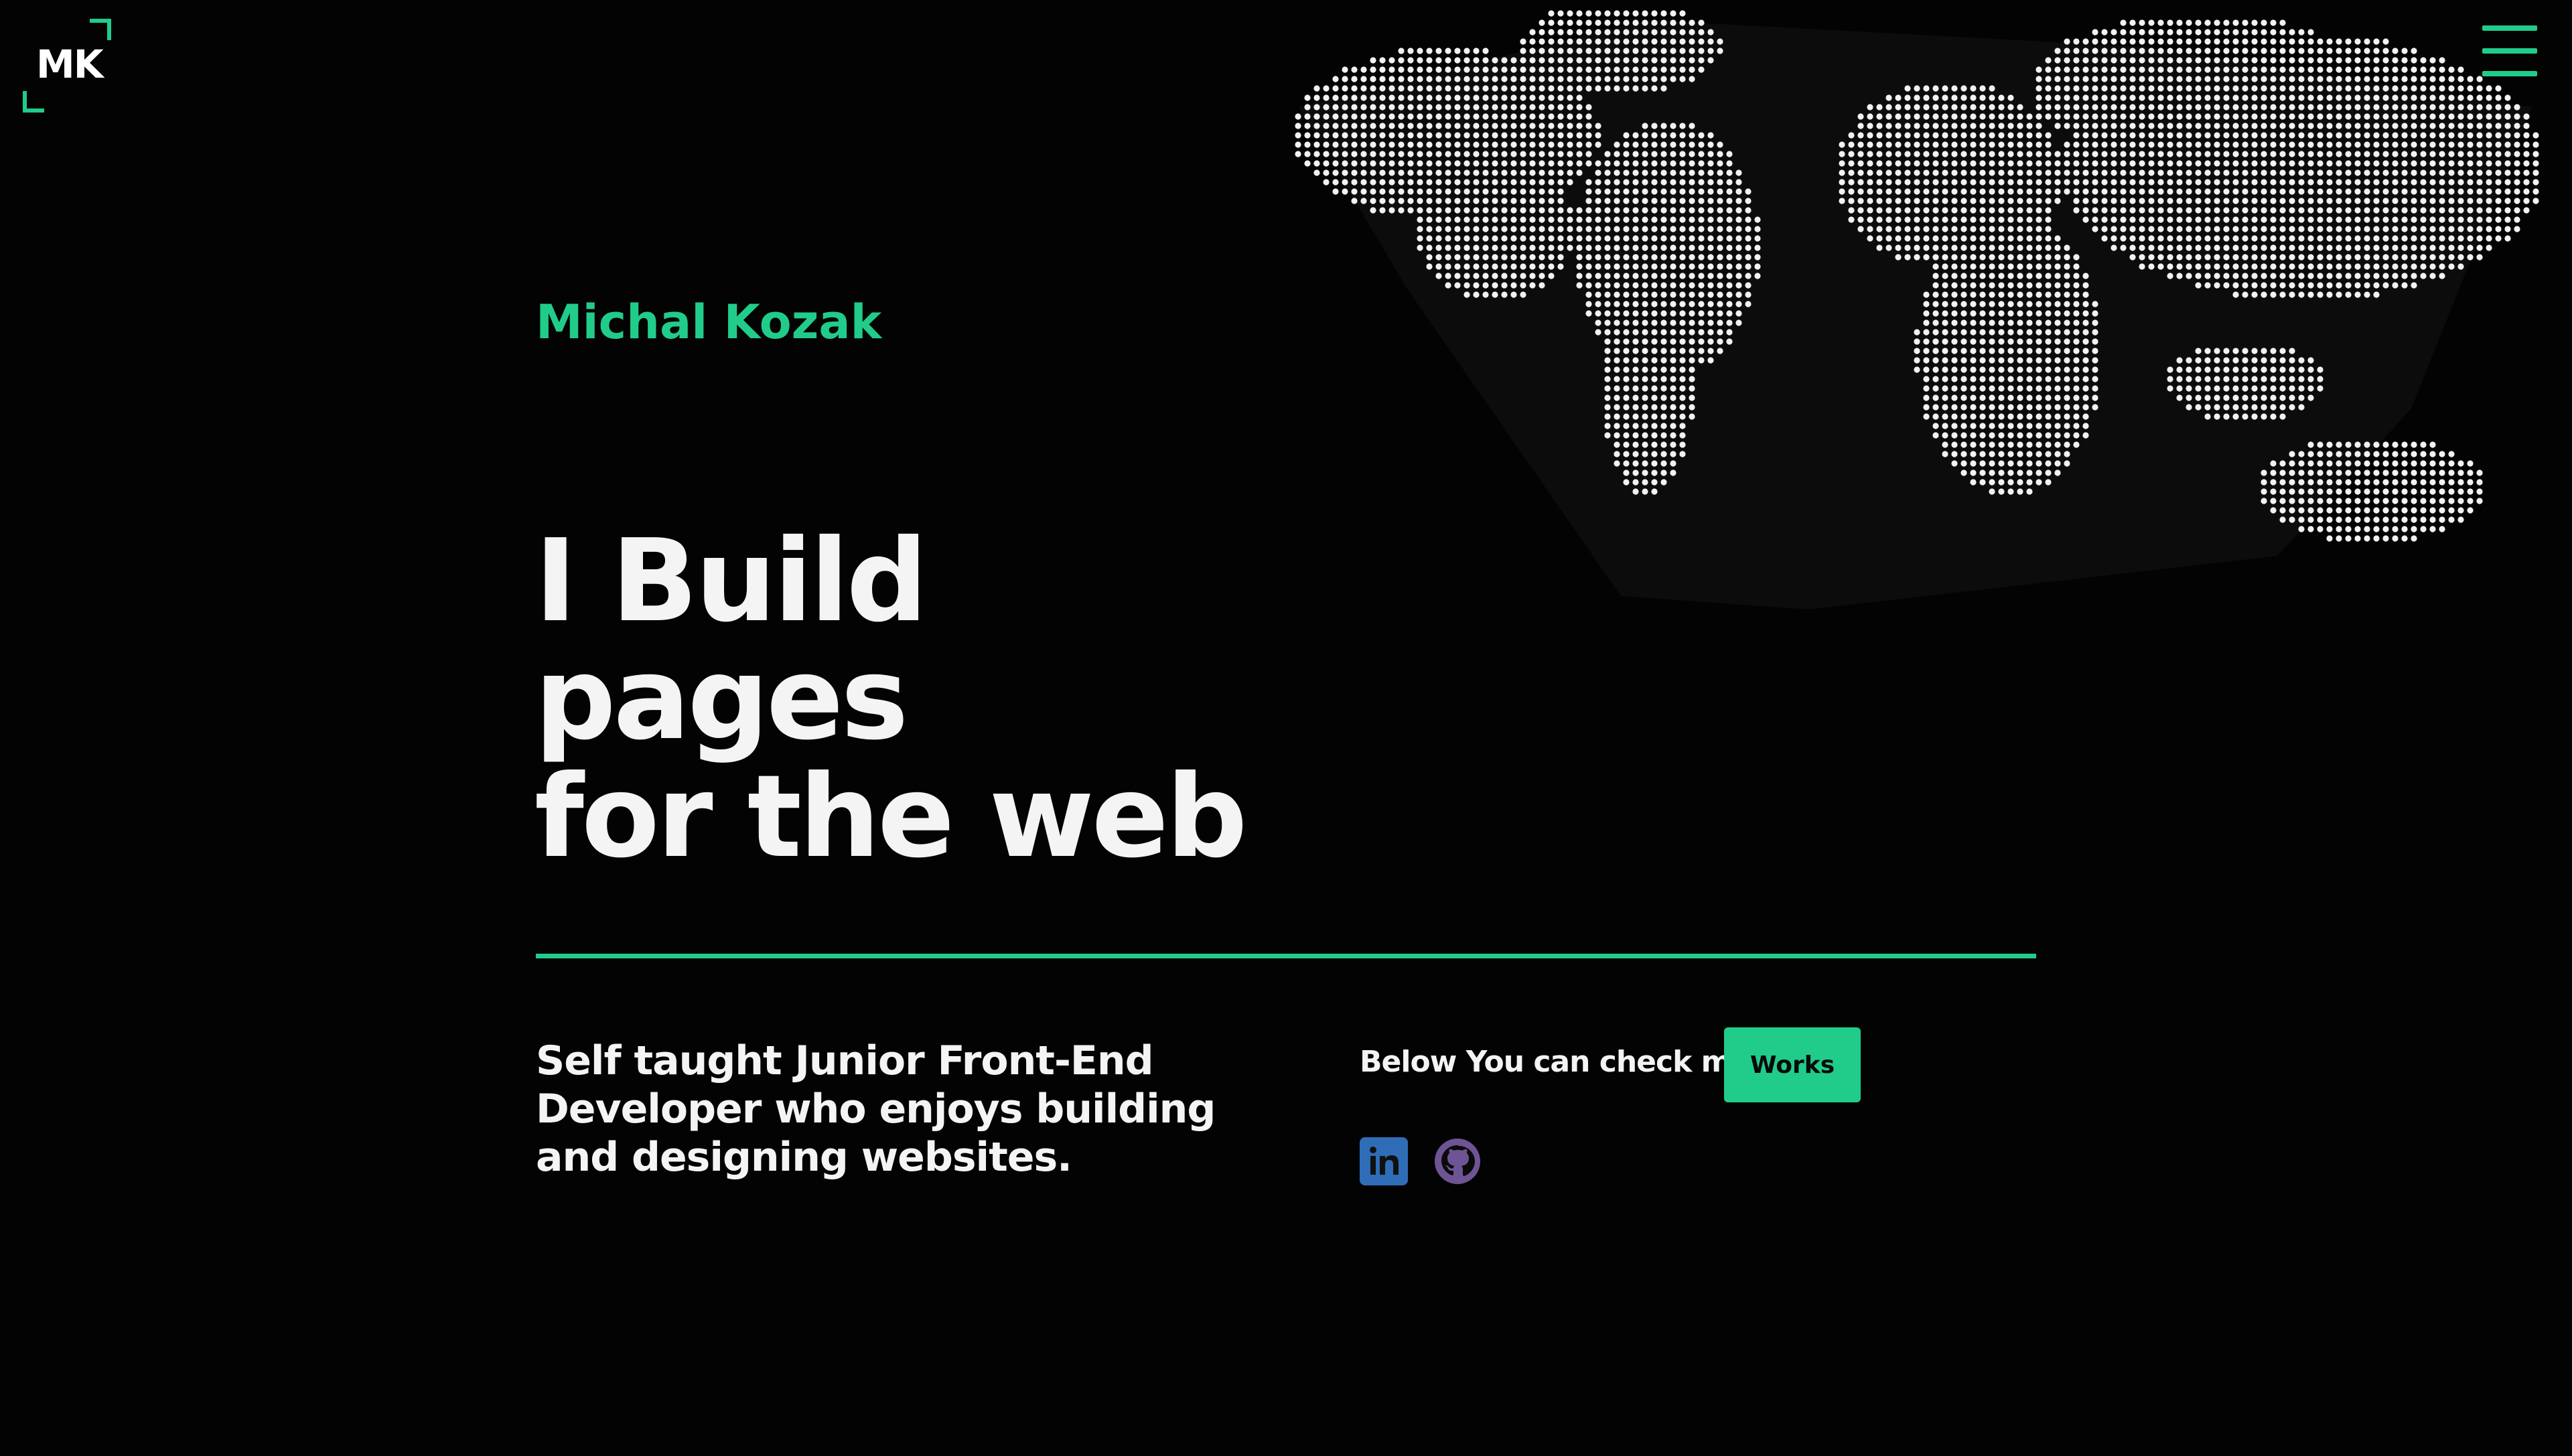 The height and width of the screenshot is (1456, 2572). What do you see at coordinates (1792, 1064) in the screenshot?
I see `works-button: Works` at bounding box center [1792, 1064].